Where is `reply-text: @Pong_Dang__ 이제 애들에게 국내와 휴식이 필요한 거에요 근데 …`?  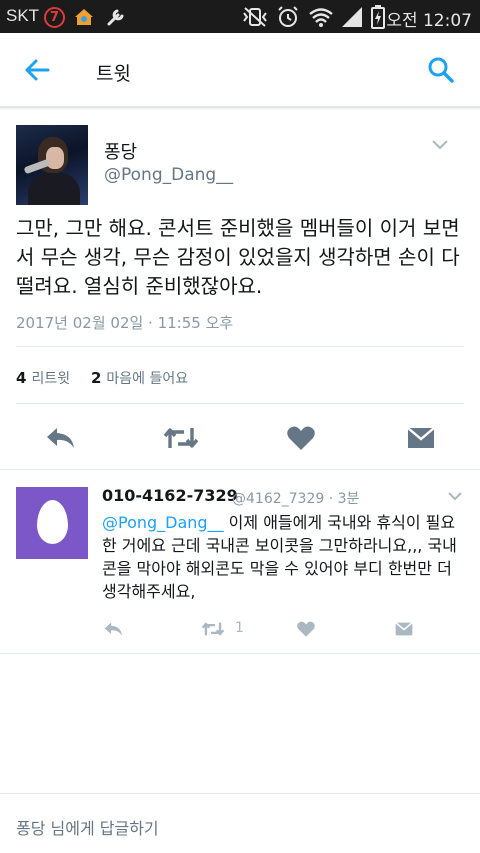 reply-text: @Pong_Dang__ 이제 애들에게 국내와 휴식이 필요한 거에요 근데 … is located at coordinates (285, 557).